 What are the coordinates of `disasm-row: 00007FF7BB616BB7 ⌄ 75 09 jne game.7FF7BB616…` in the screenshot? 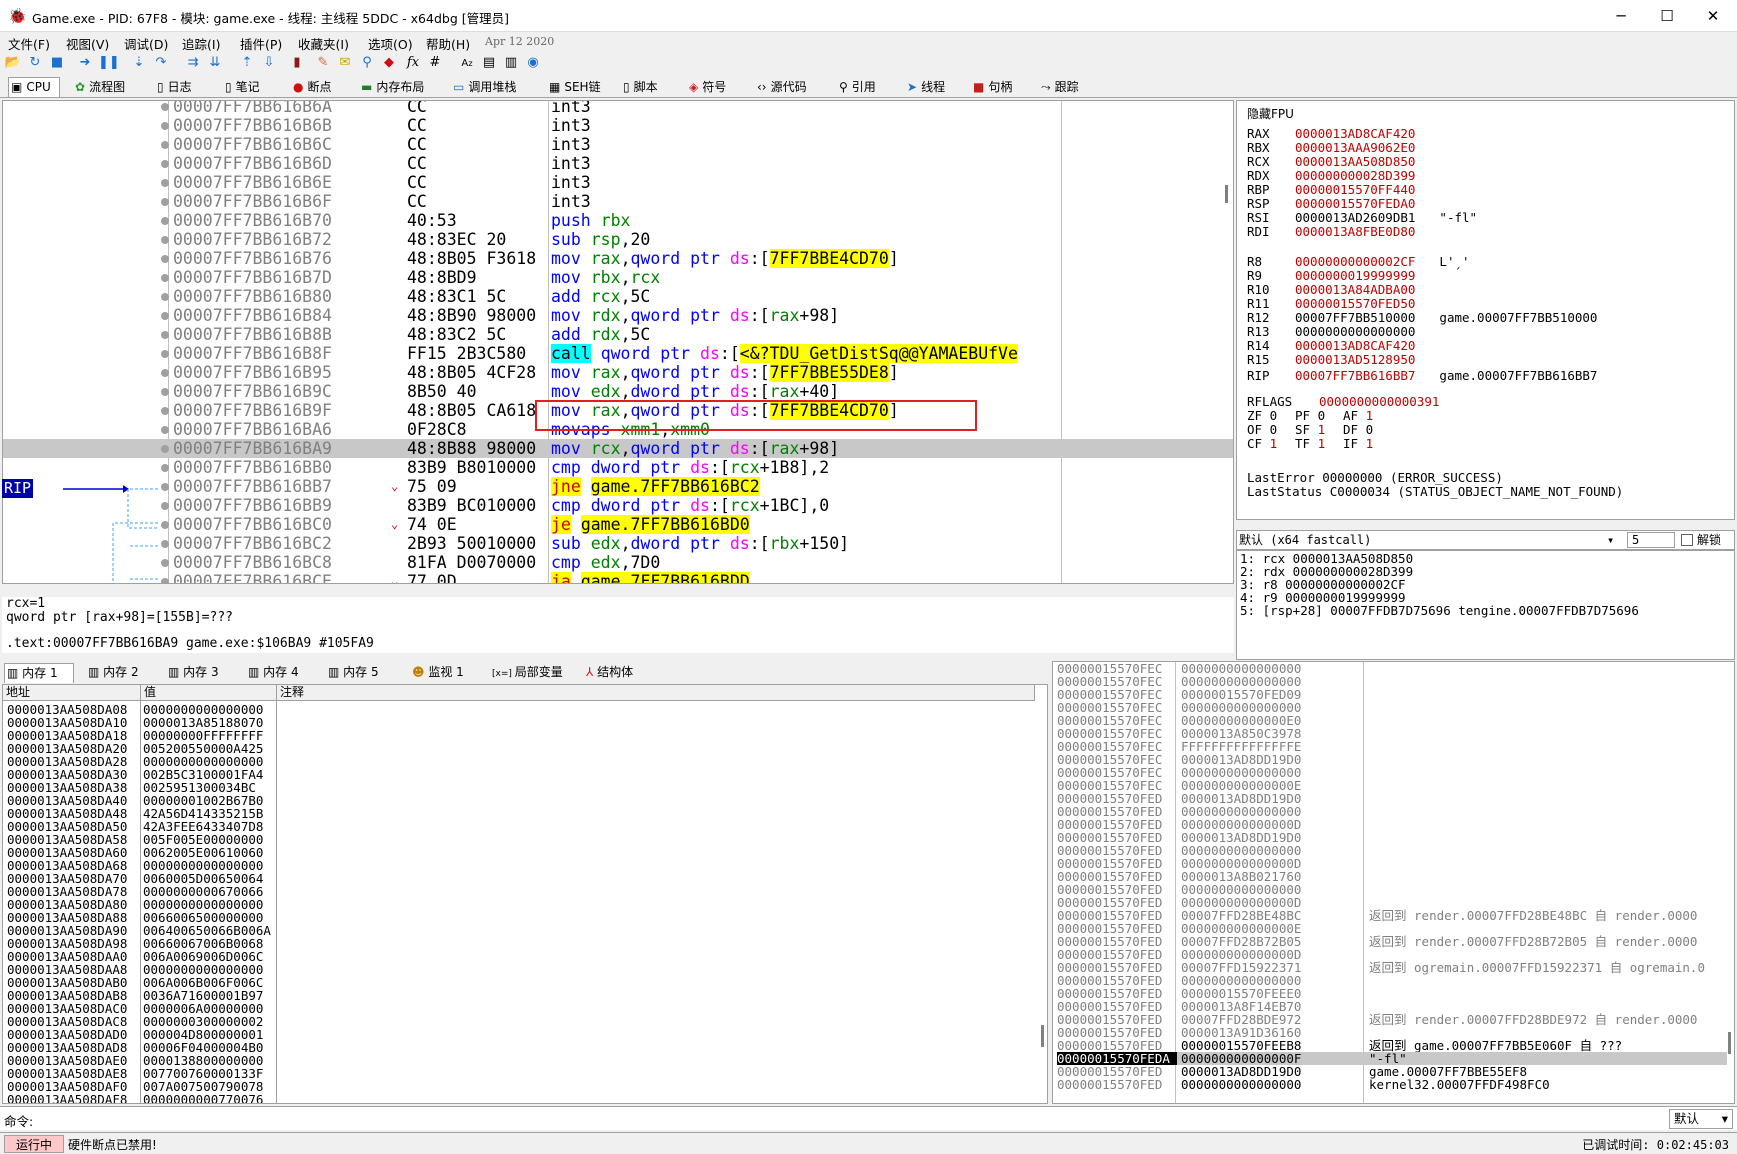 It's located at (618, 486).